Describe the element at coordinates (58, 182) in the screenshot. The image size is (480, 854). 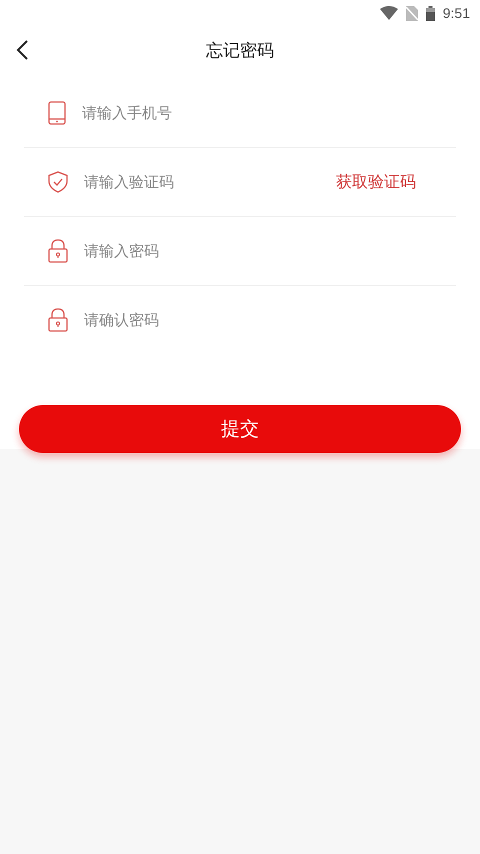
I see `shield-icon` at that location.